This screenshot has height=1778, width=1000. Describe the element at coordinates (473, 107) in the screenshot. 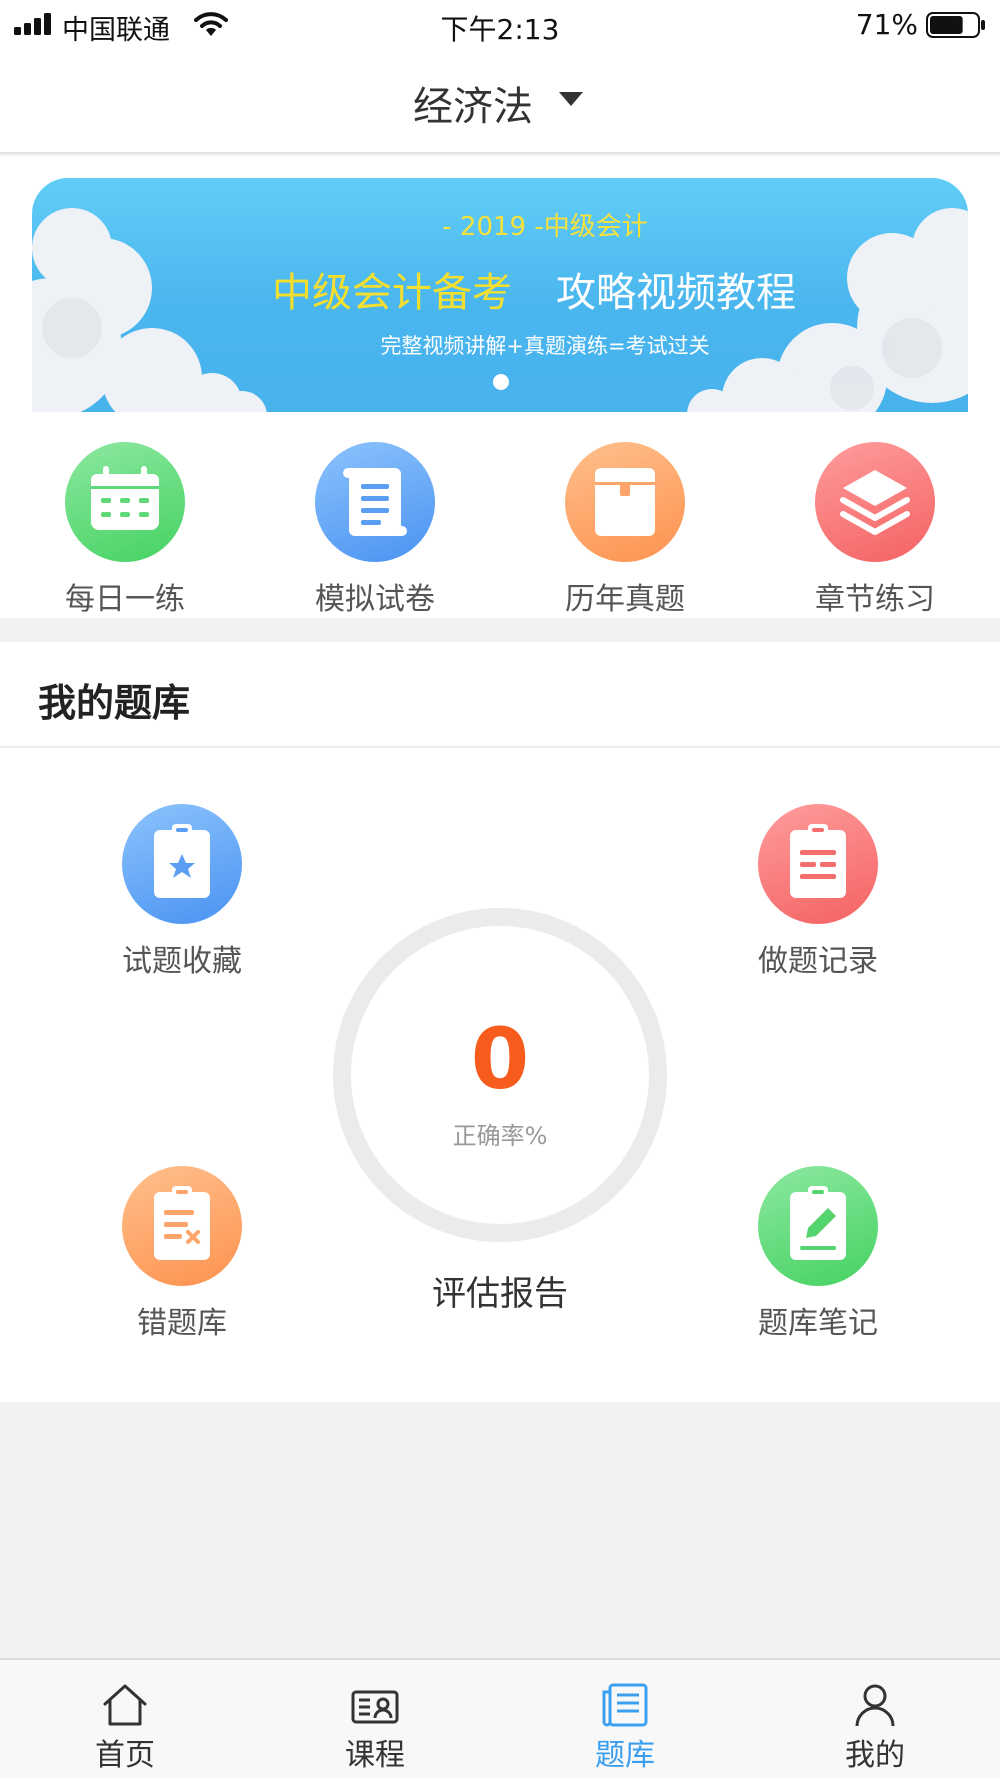

I see `subject-title: 经济法` at that location.